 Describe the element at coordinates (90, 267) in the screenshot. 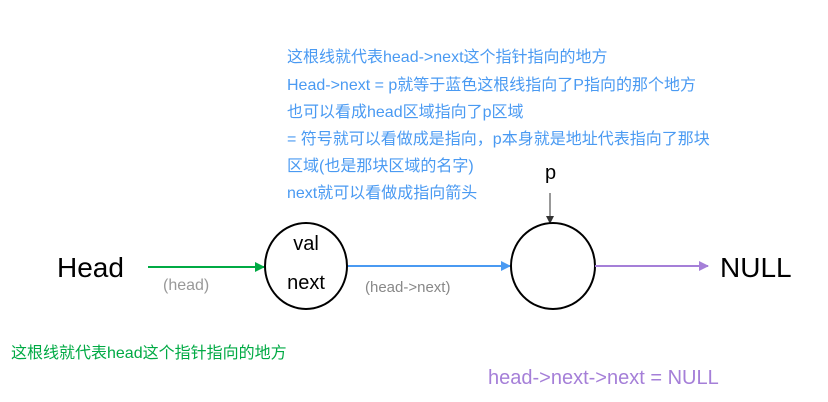

I see `head-label: Head` at that location.